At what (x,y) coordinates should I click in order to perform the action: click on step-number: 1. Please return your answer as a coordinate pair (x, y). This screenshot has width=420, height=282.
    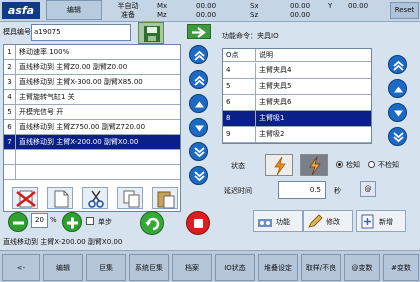
    Looking at the image, I should click on (10, 52).